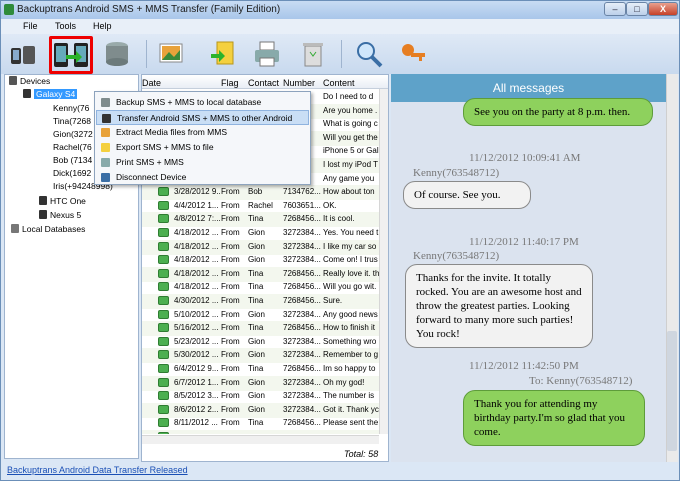 This screenshot has height=481, width=680. What do you see at coordinates (672, 391) in the screenshot?
I see `messages-scroll-thumb` at bounding box center [672, 391].